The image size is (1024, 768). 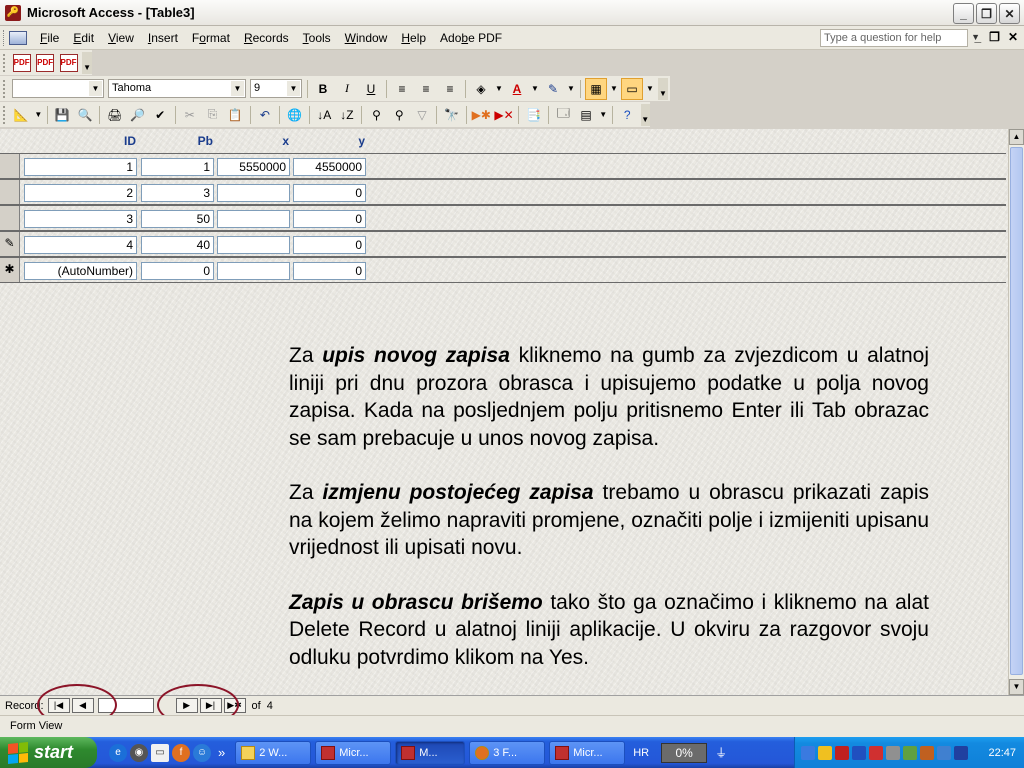 I want to click on cell-id: (AutoNumber), so click(x=80, y=271).